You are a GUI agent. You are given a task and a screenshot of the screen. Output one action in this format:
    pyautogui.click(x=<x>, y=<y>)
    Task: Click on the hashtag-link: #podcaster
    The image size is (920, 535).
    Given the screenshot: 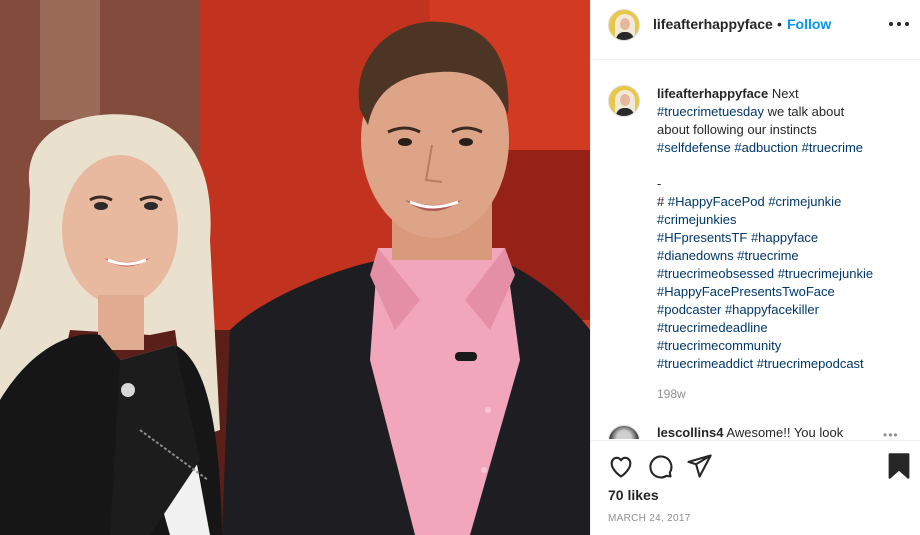 What is the action you would take?
    pyautogui.click(x=689, y=309)
    